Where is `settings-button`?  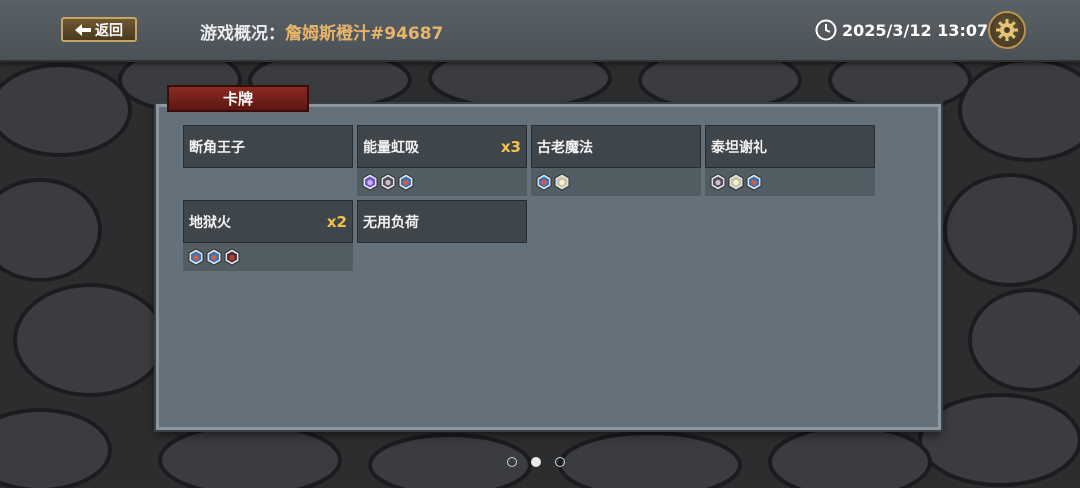
settings-button is located at coordinates (1007, 30).